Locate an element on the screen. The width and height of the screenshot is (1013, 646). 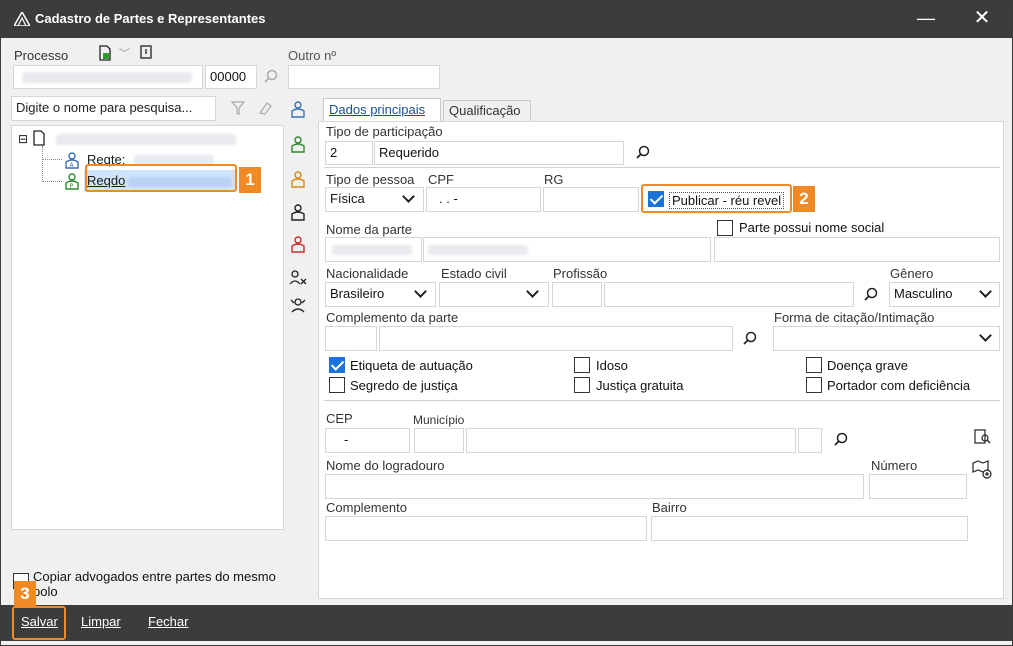
cep-field: - is located at coordinates (367, 440).